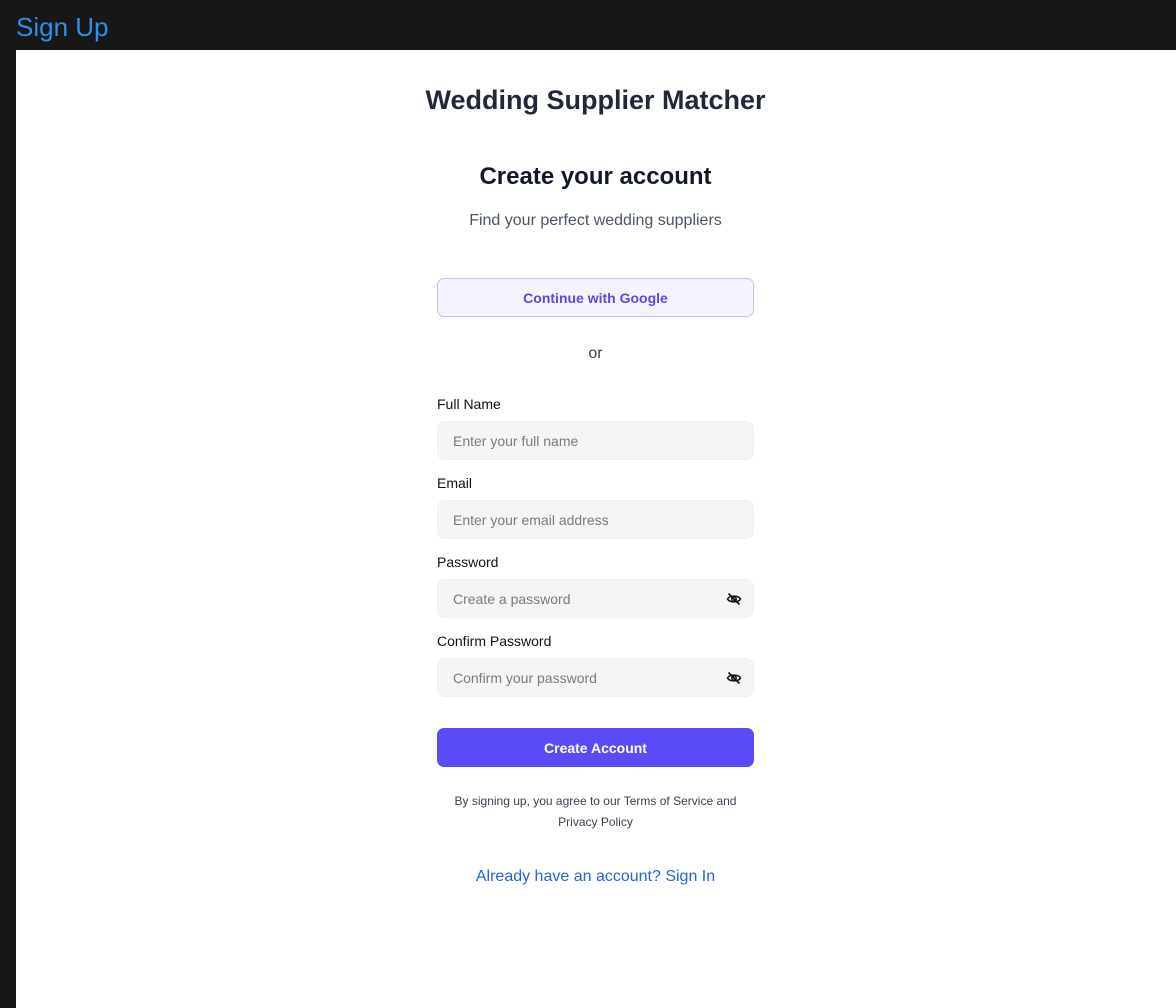  What do you see at coordinates (494, 641) in the screenshot?
I see `confirm-password-label: Confirm Password` at bounding box center [494, 641].